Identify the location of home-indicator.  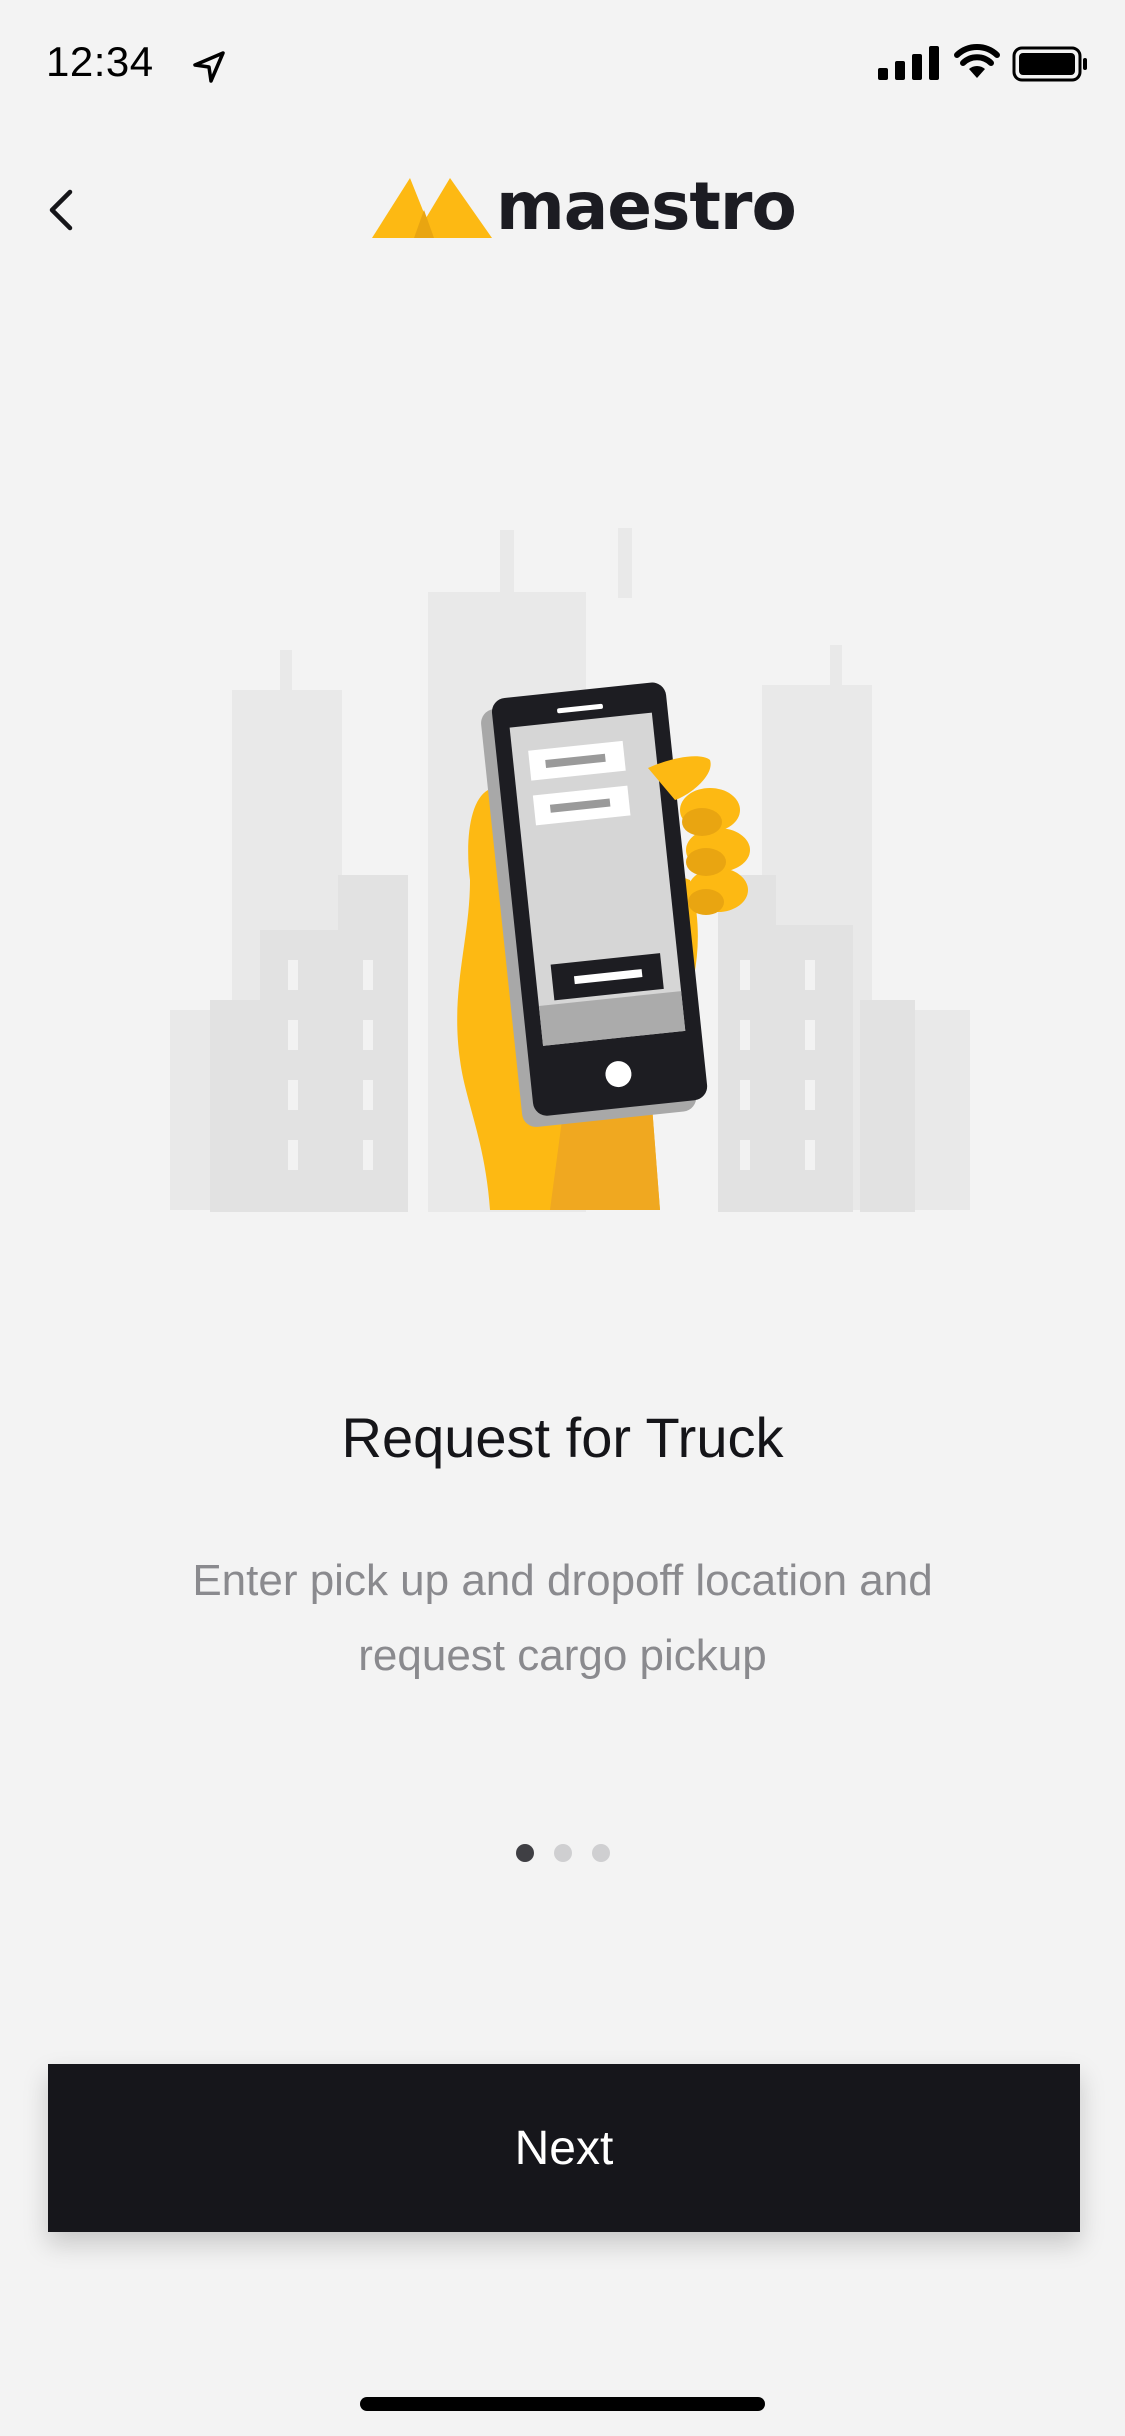
(562, 2404).